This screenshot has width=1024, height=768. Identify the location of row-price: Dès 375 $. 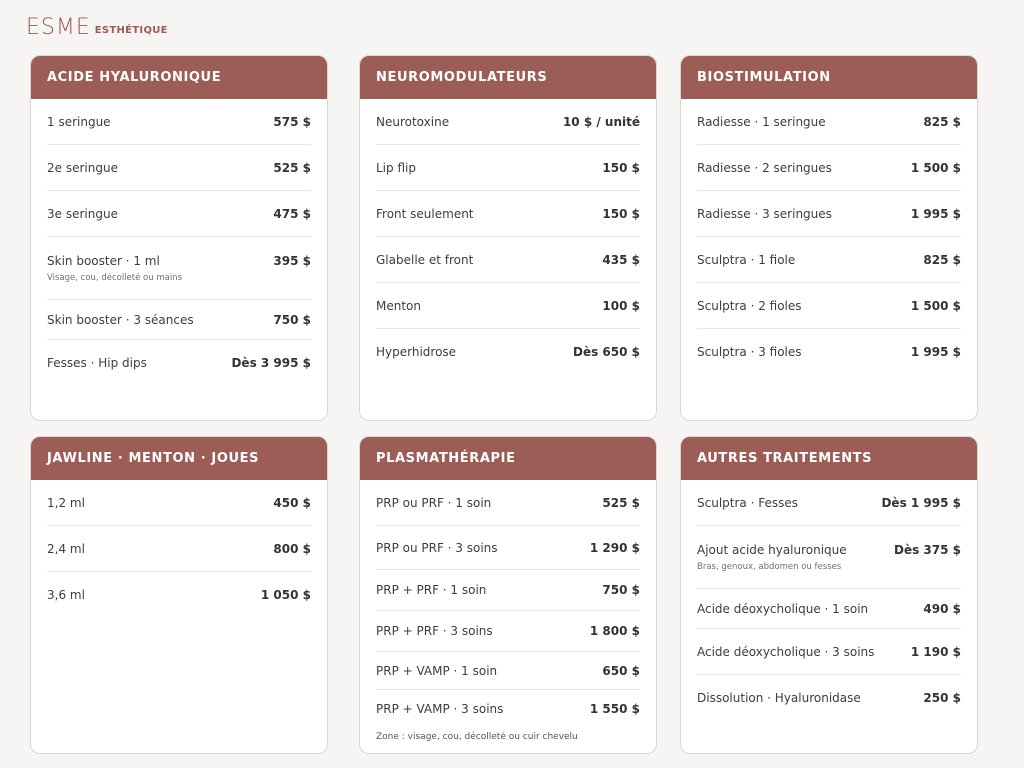
(927, 549).